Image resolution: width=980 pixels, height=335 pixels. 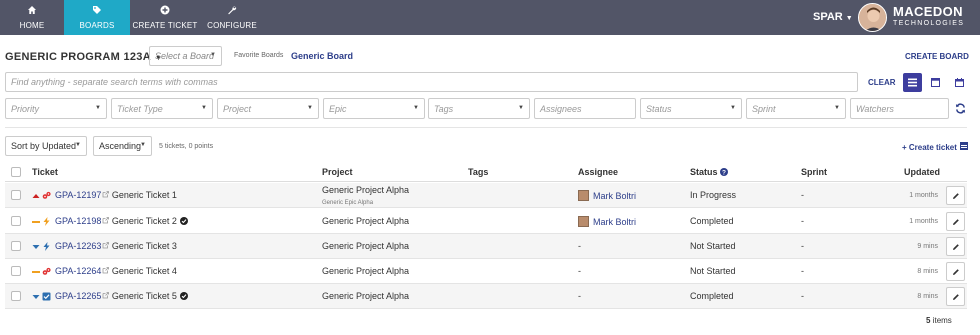 I want to click on items-count: 5 items, so click(x=939, y=320).